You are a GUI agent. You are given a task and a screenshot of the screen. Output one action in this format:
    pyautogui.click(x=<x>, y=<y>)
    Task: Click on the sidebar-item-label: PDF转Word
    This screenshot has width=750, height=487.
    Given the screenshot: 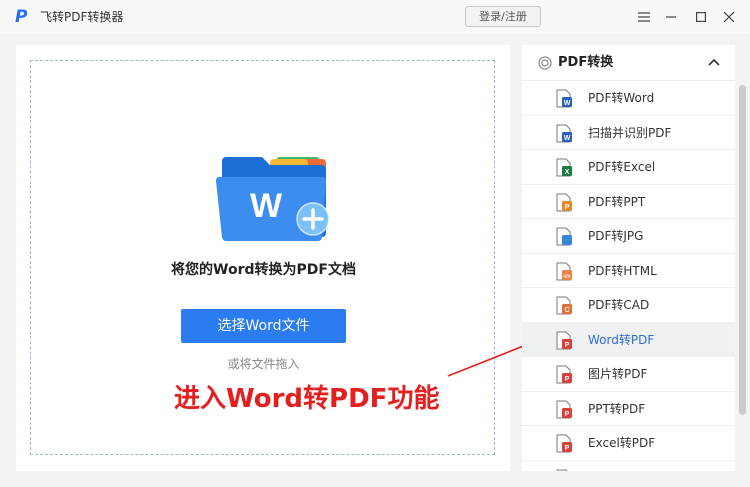 What is the action you would take?
    pyautogui.click(x=621, y=98)
    